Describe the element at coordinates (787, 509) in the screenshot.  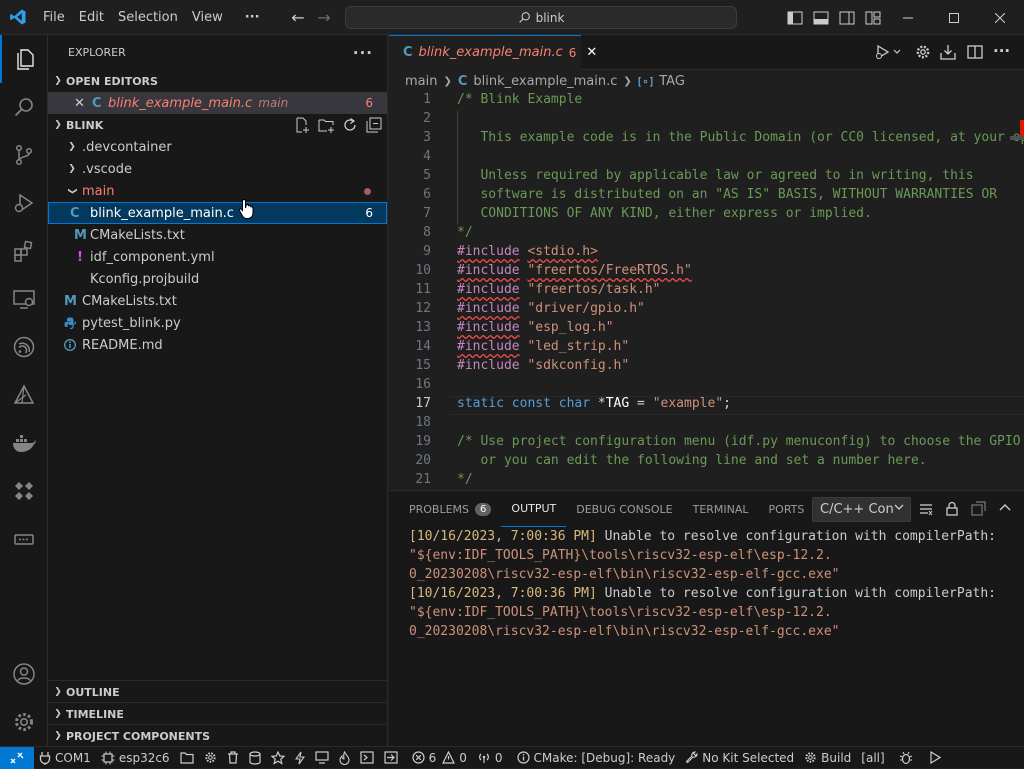
I see `tab-ports: PORTS` at that location.